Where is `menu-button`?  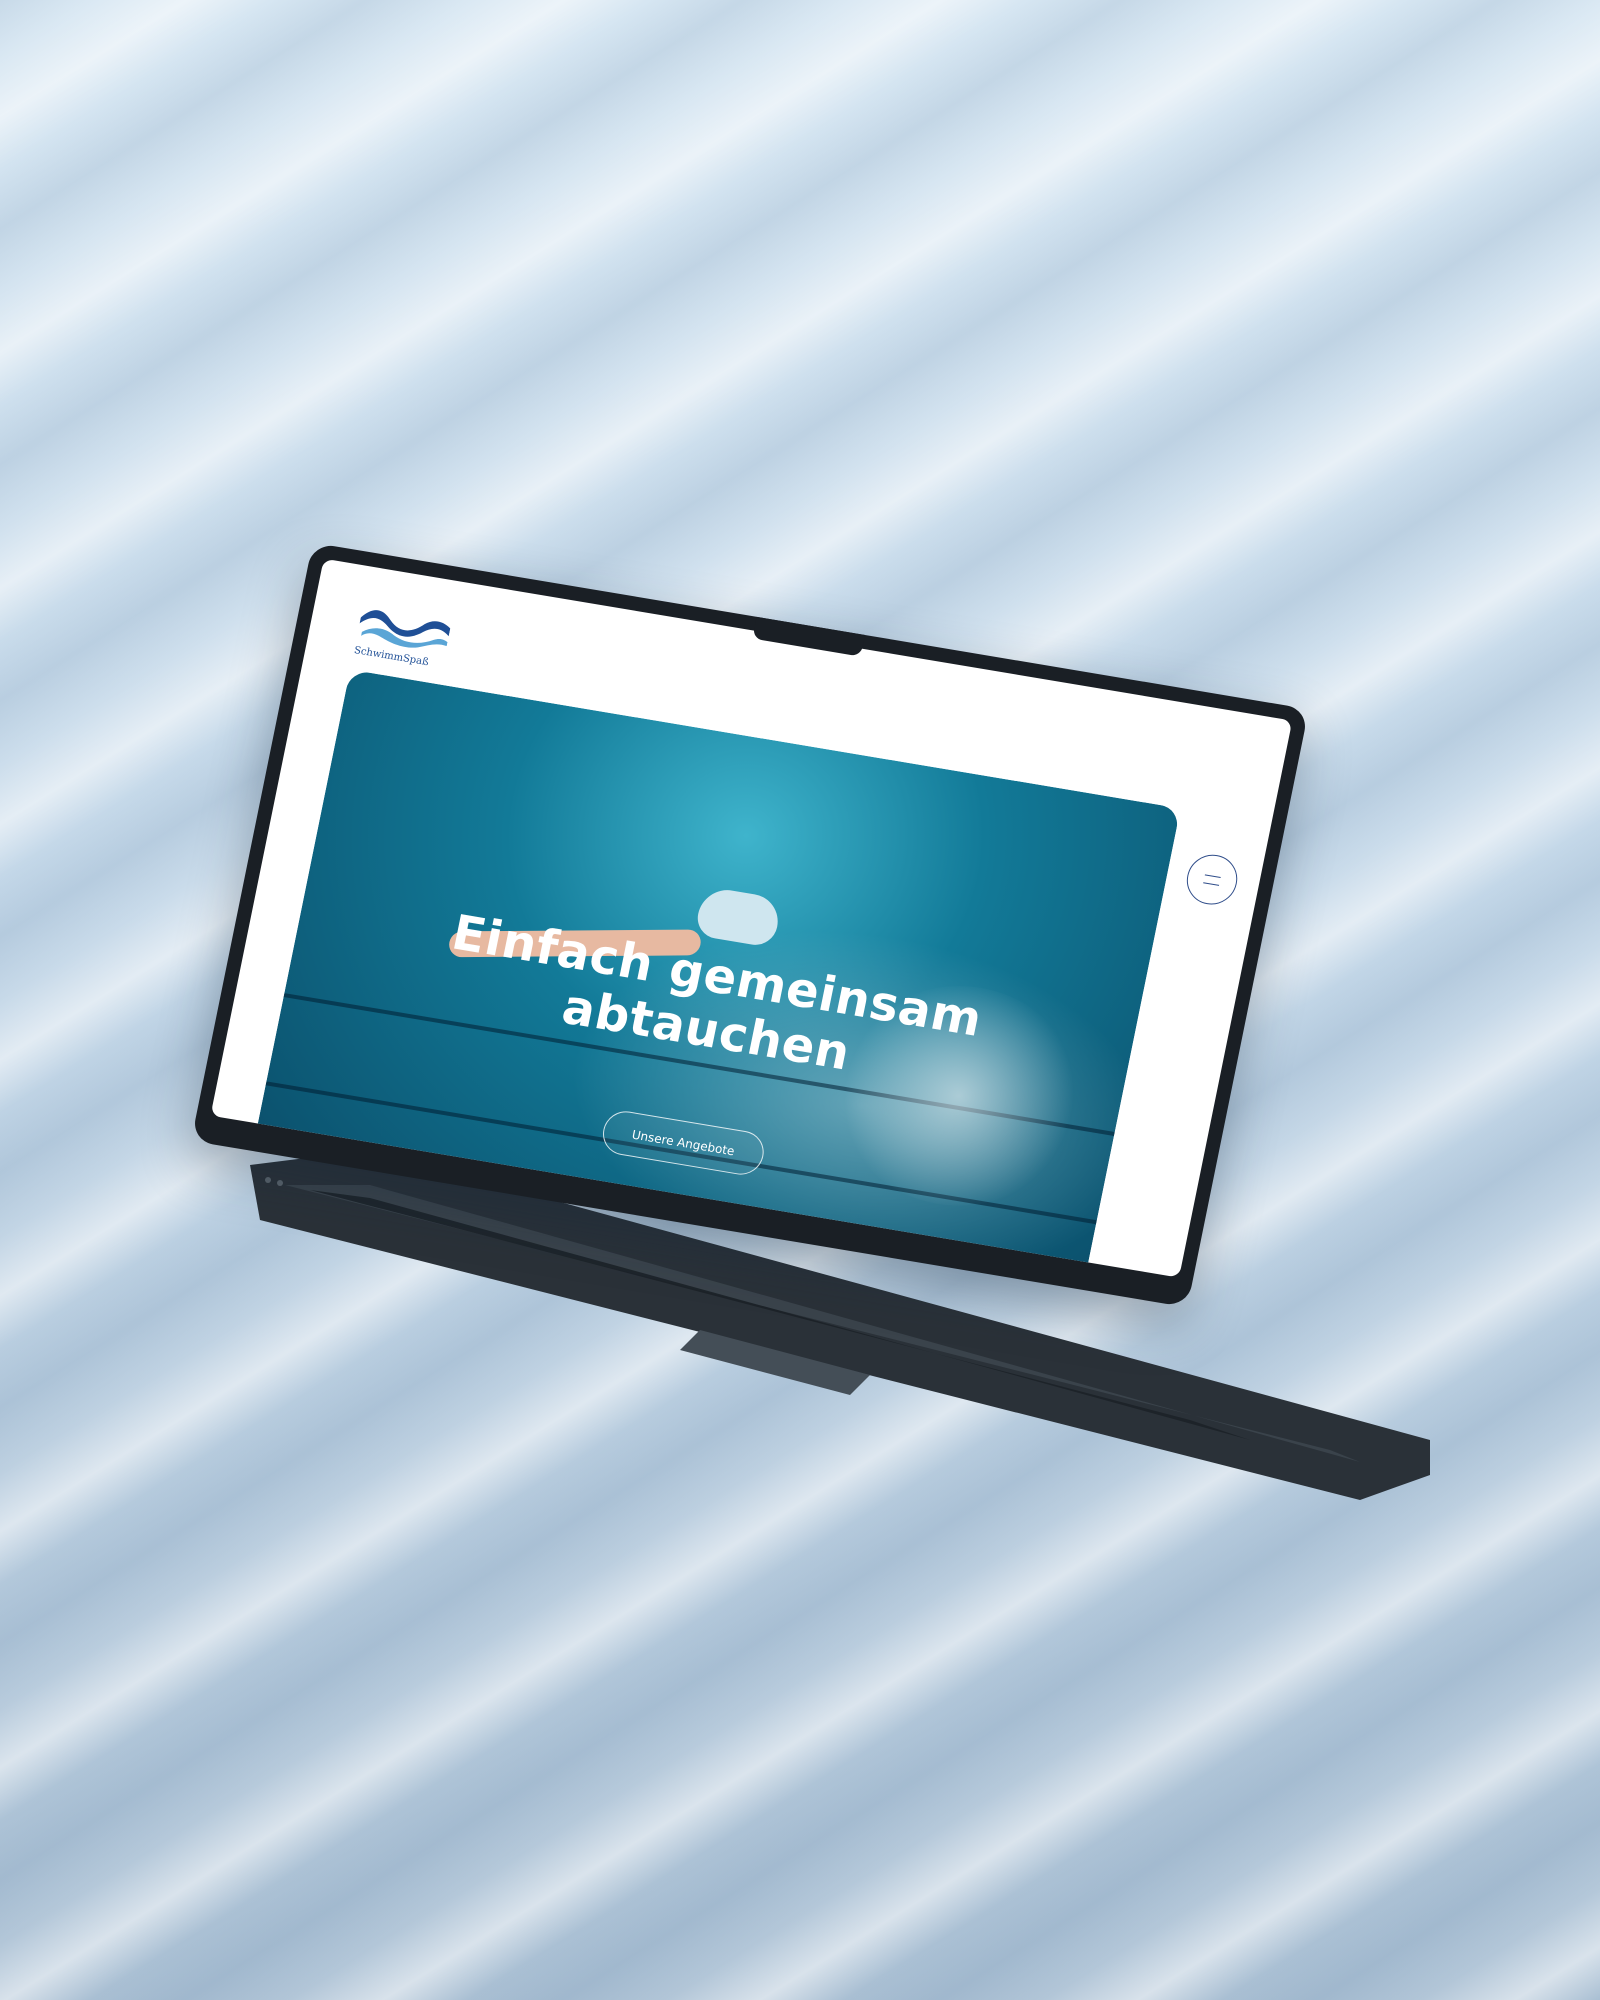 menu-button is located at coordinates (1212, 879).